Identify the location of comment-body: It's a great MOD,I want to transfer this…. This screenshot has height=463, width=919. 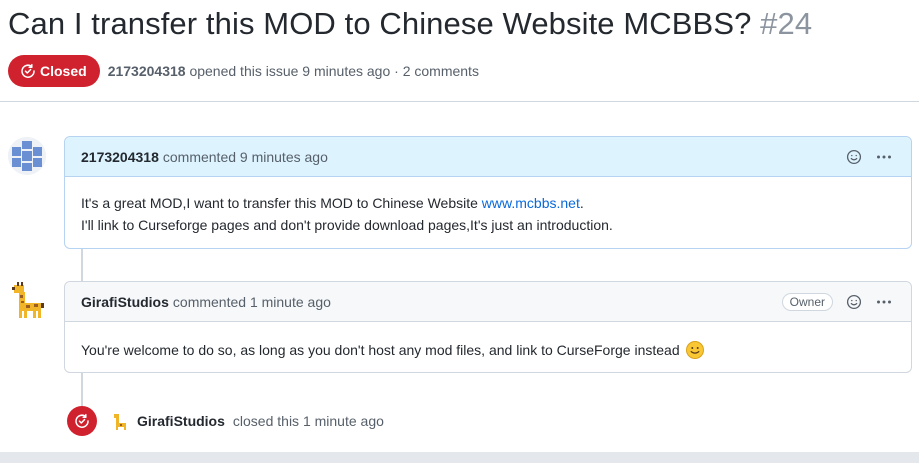
(488, 214).